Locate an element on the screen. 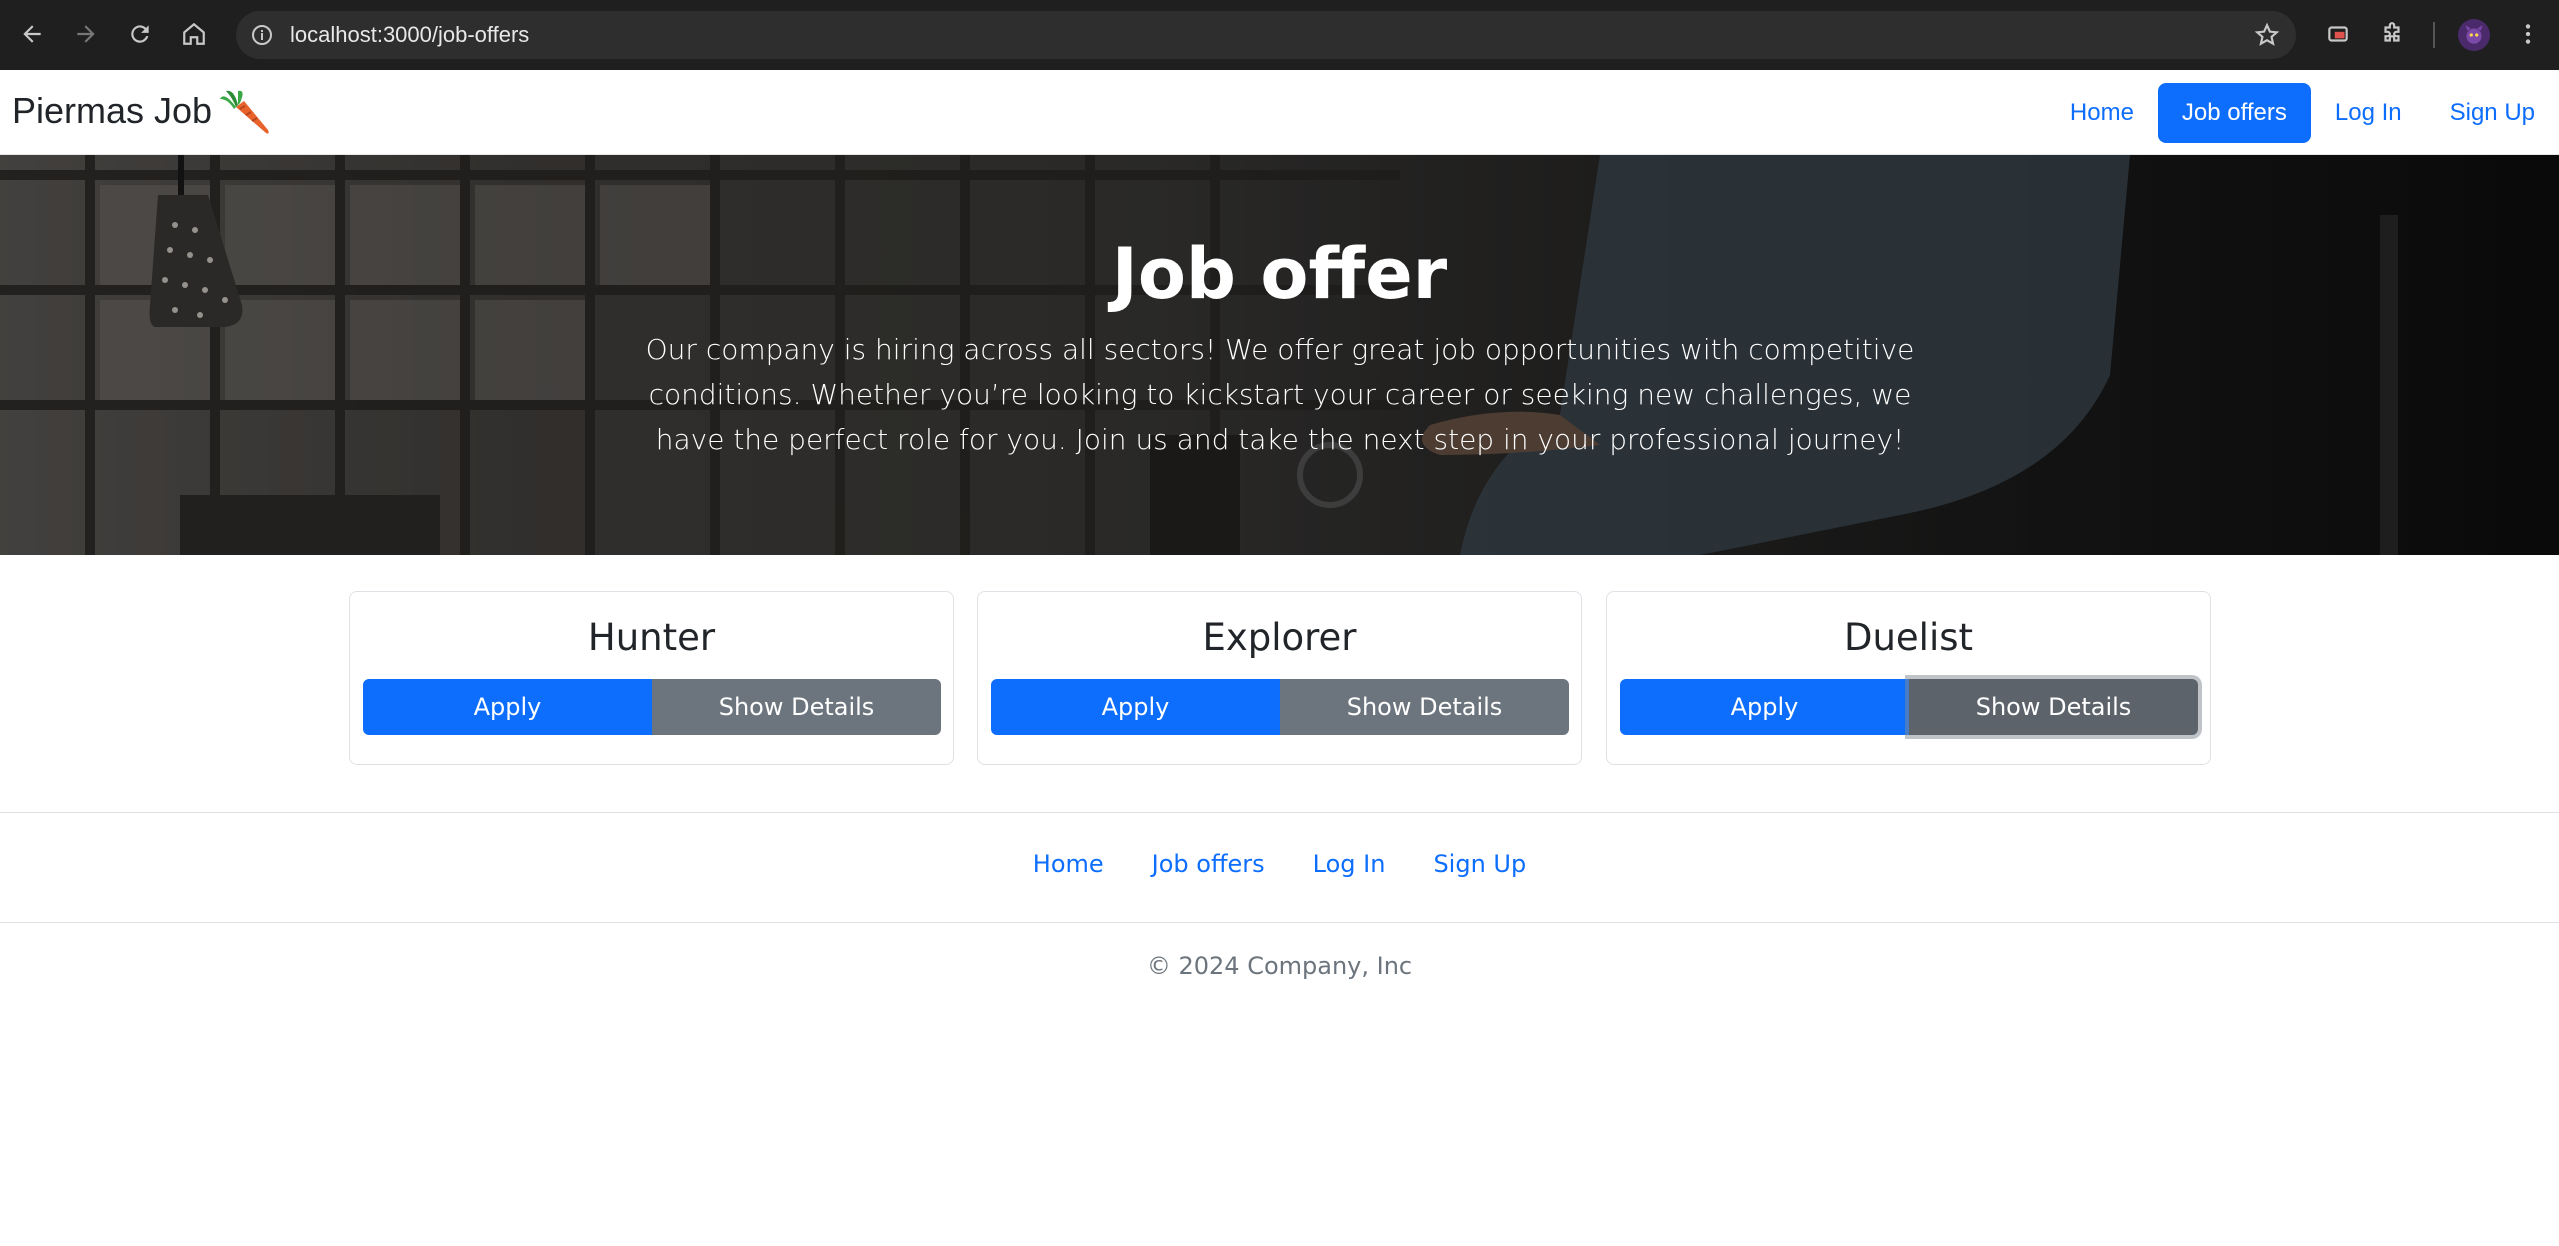  footer-nav: Home Job offers Log In Sign Up is located at coordinates (1279, 864).